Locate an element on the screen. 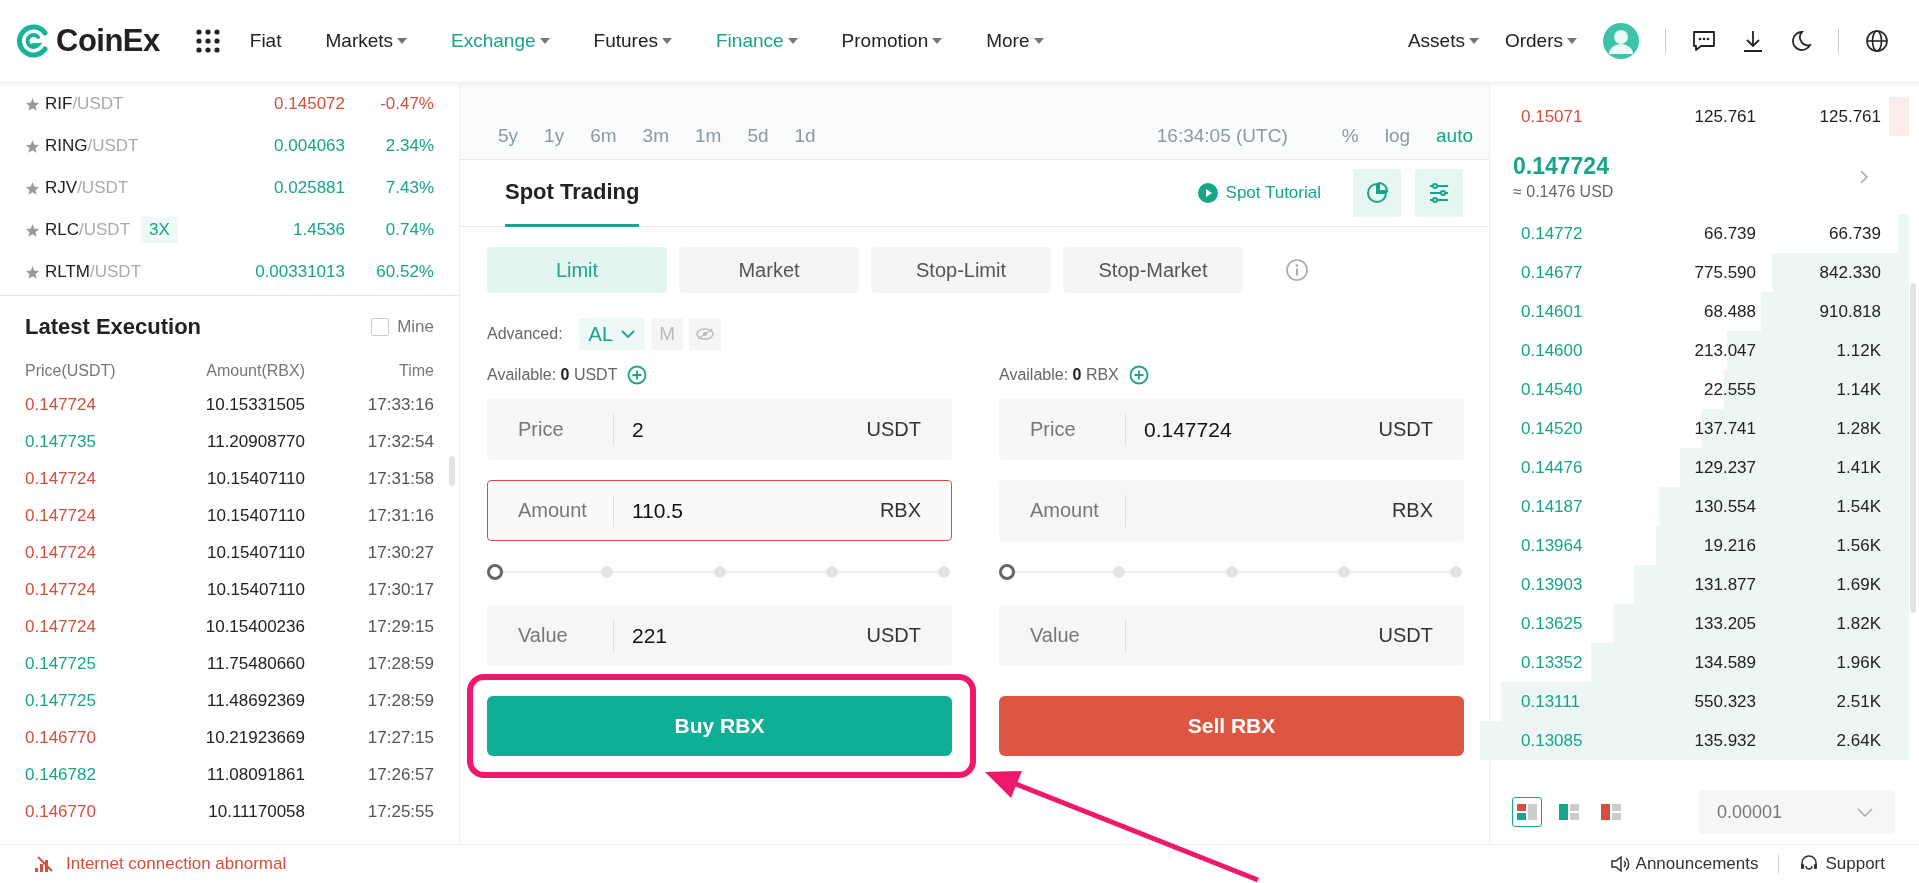  ask-price: 0.15071 is located at coordinates (1581, 116).